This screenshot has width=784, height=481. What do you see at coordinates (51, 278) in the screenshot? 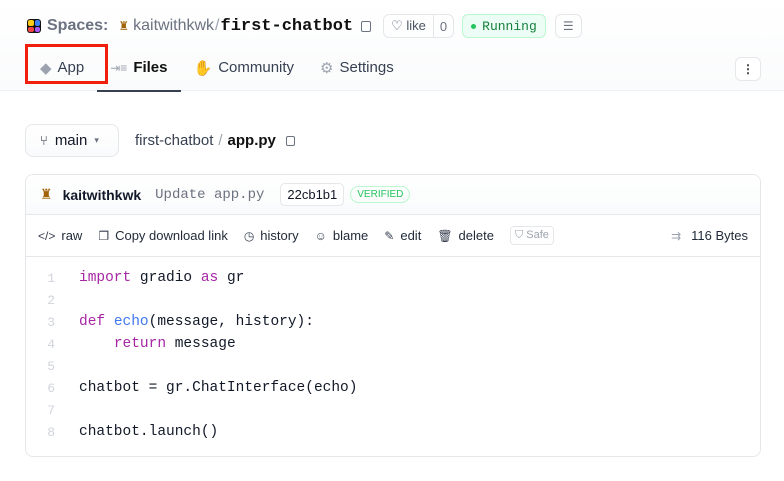
I see `line-number: 1` at bounding box center [51, 278].